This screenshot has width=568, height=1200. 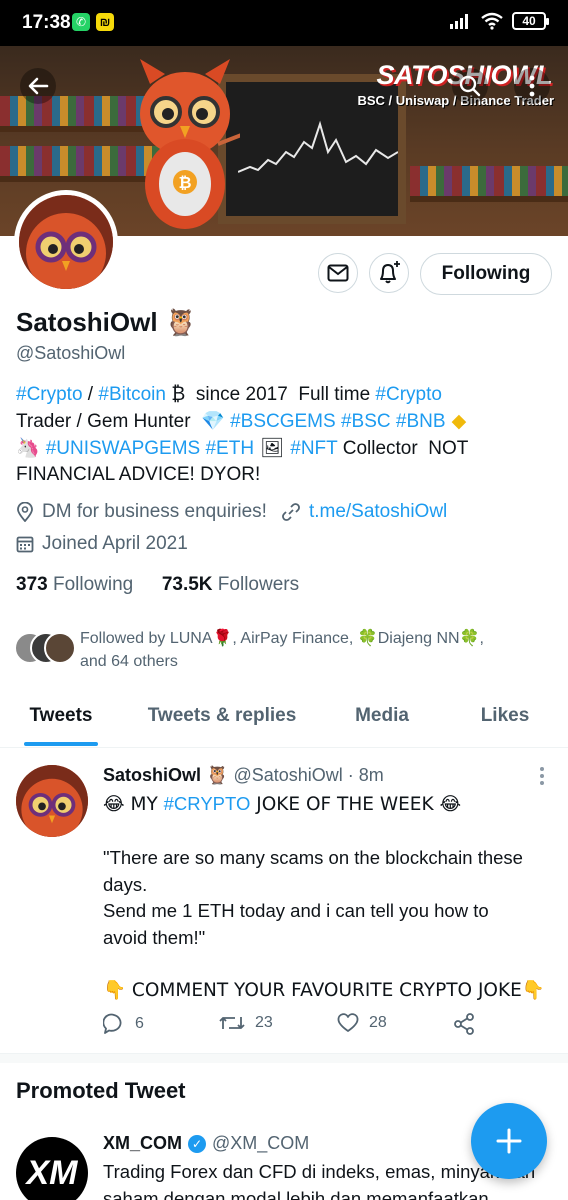 I want to click on link-icon, so click(x=291, y=512).